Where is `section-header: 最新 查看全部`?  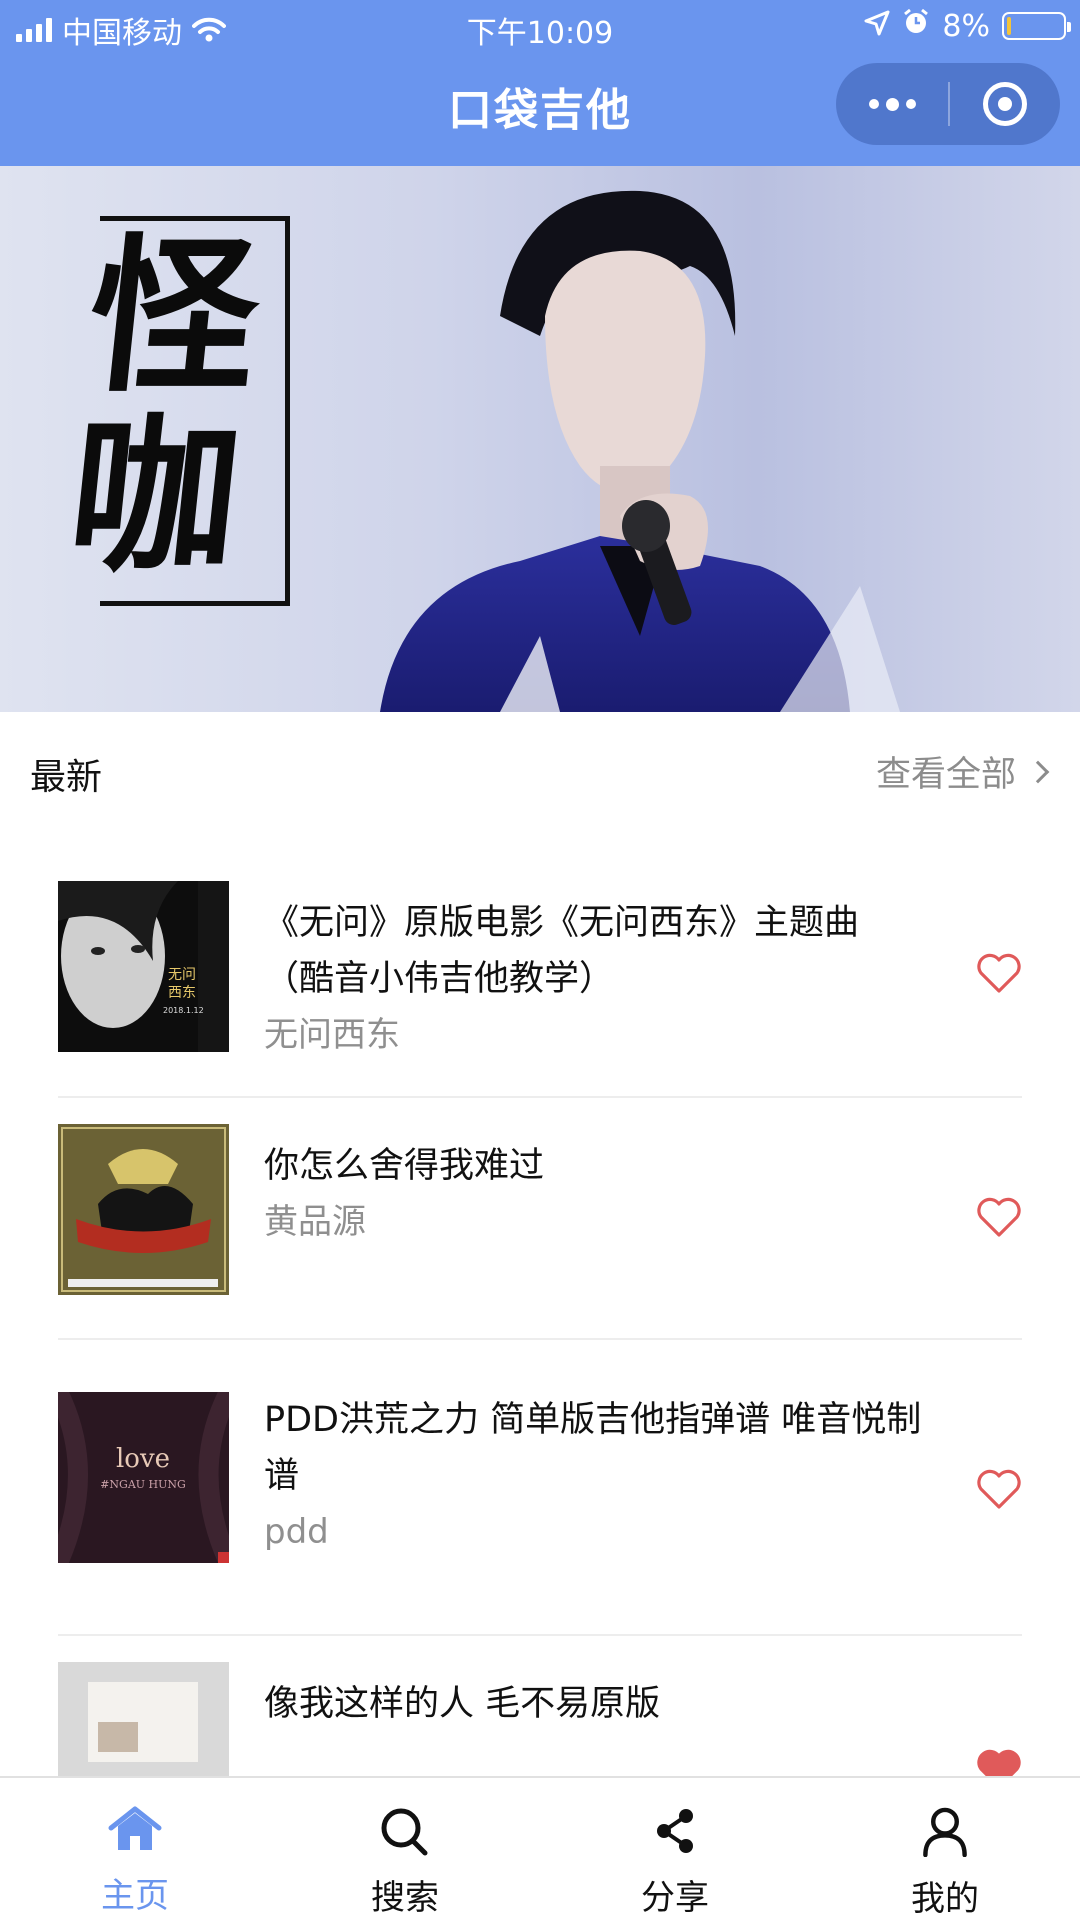
section-header: 最新 查看全部 is located at coordinates (540, 770).